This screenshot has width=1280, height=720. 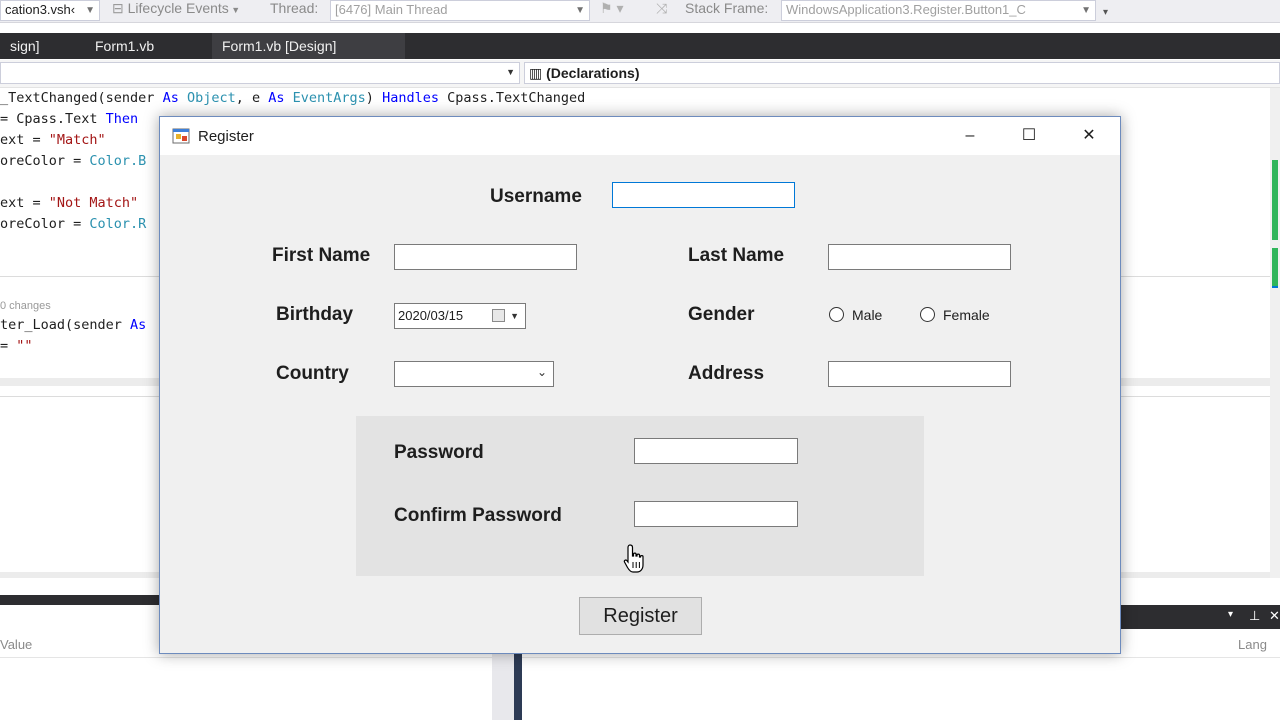 I want to click on maximize-button: ☐, so click(x=1029, y=136).